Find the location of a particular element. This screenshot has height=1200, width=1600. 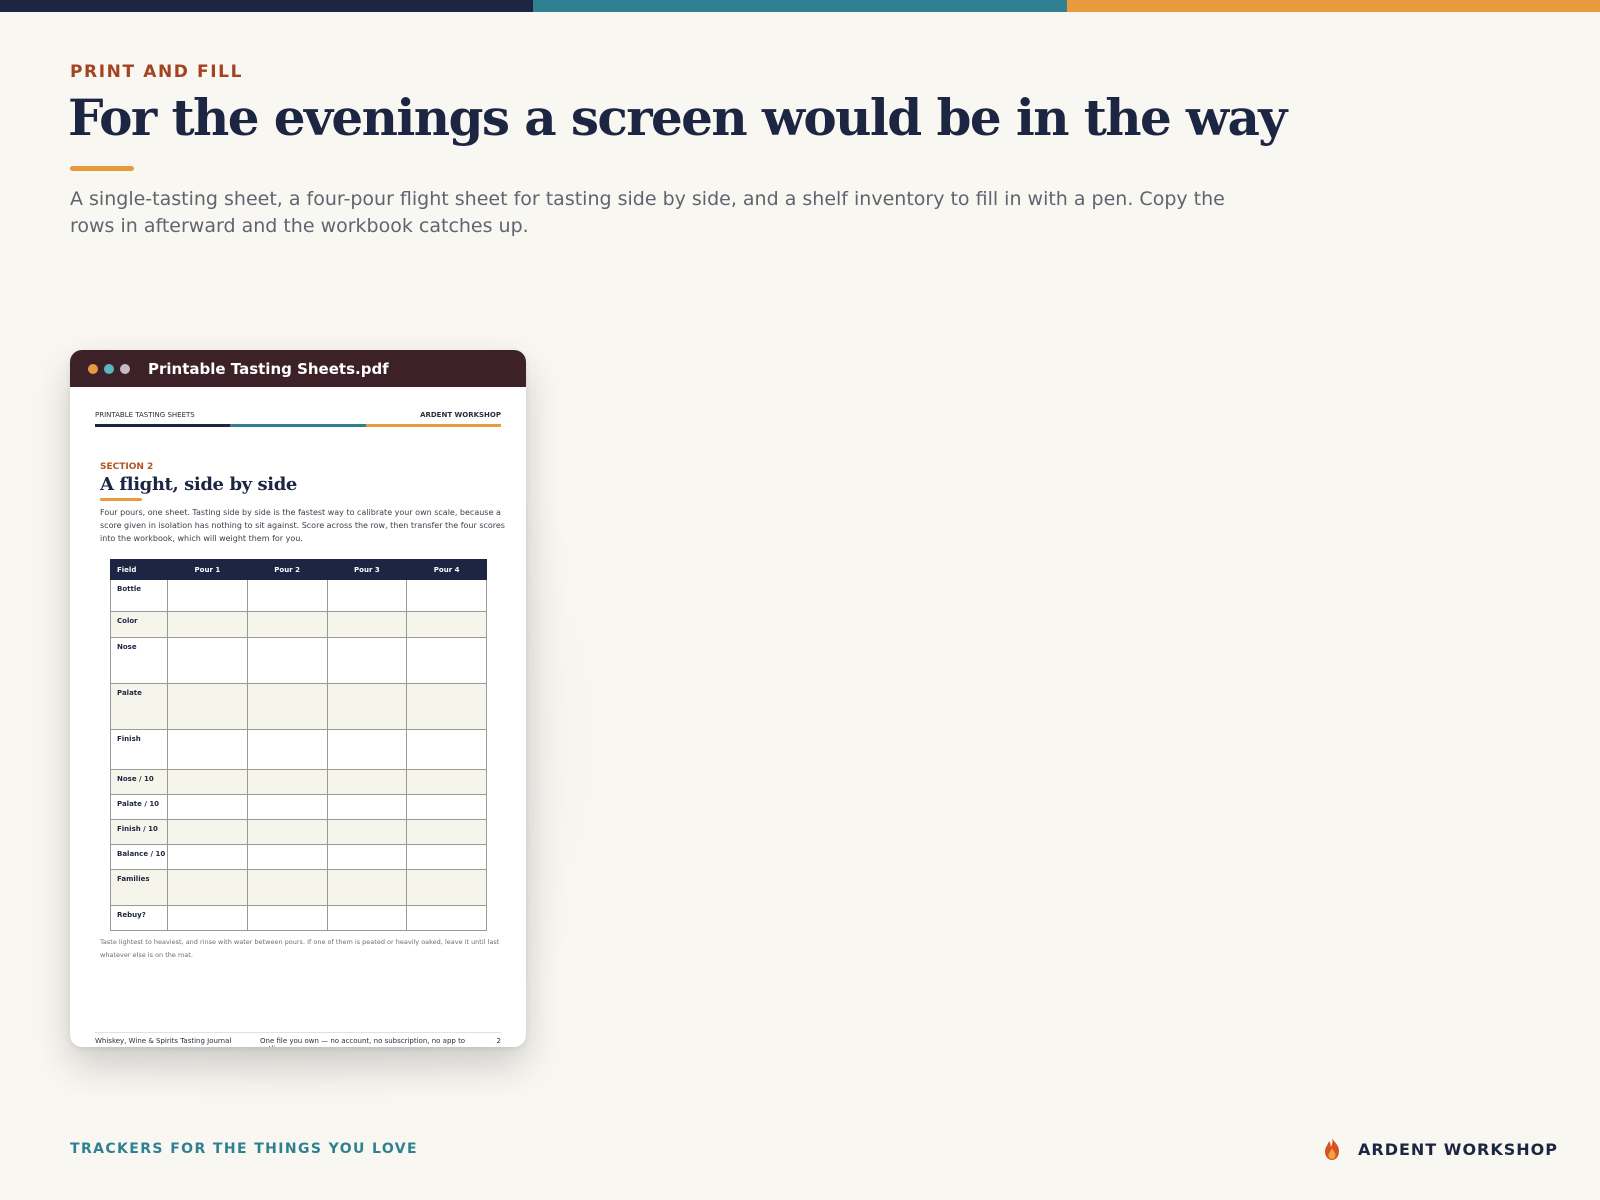

column-header: Pour 1 is located at coordinates (207, 569).